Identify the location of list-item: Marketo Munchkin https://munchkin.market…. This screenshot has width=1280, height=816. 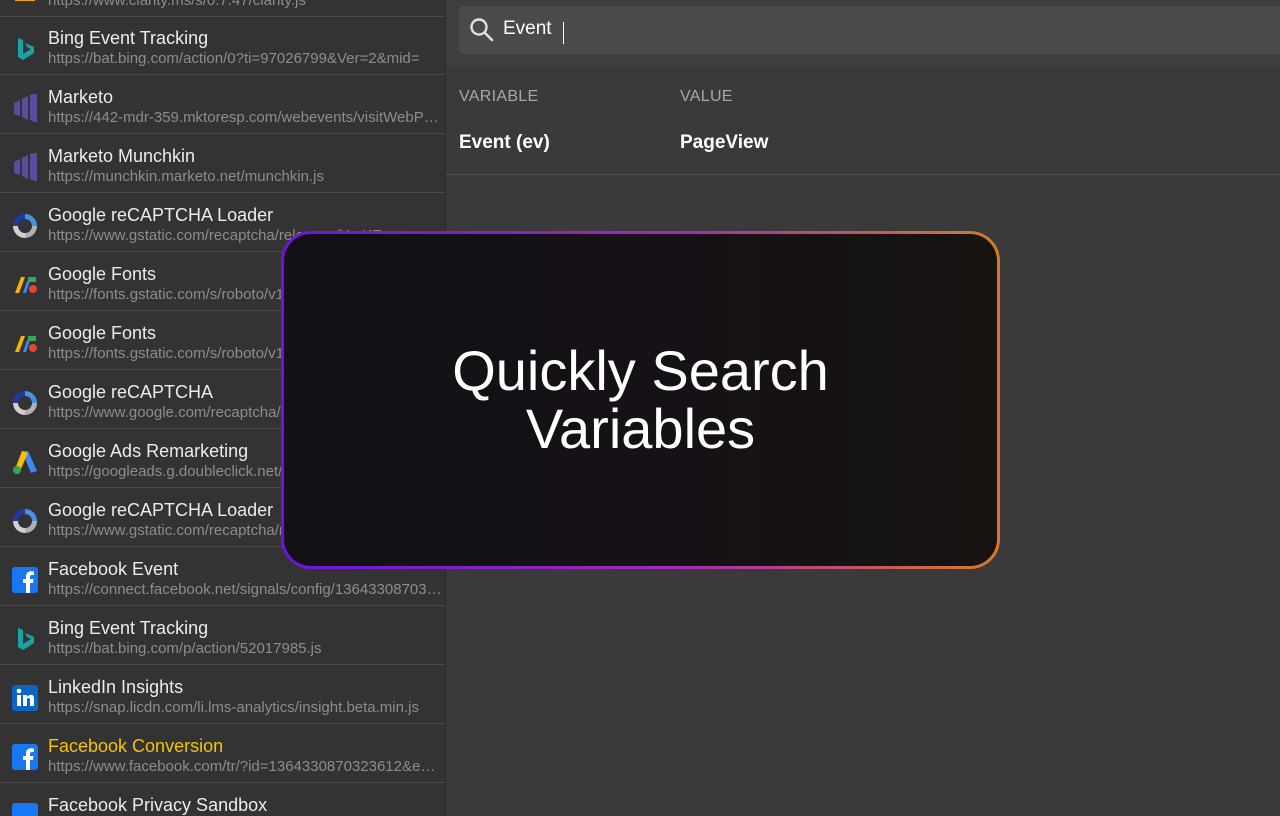
(222, 164).